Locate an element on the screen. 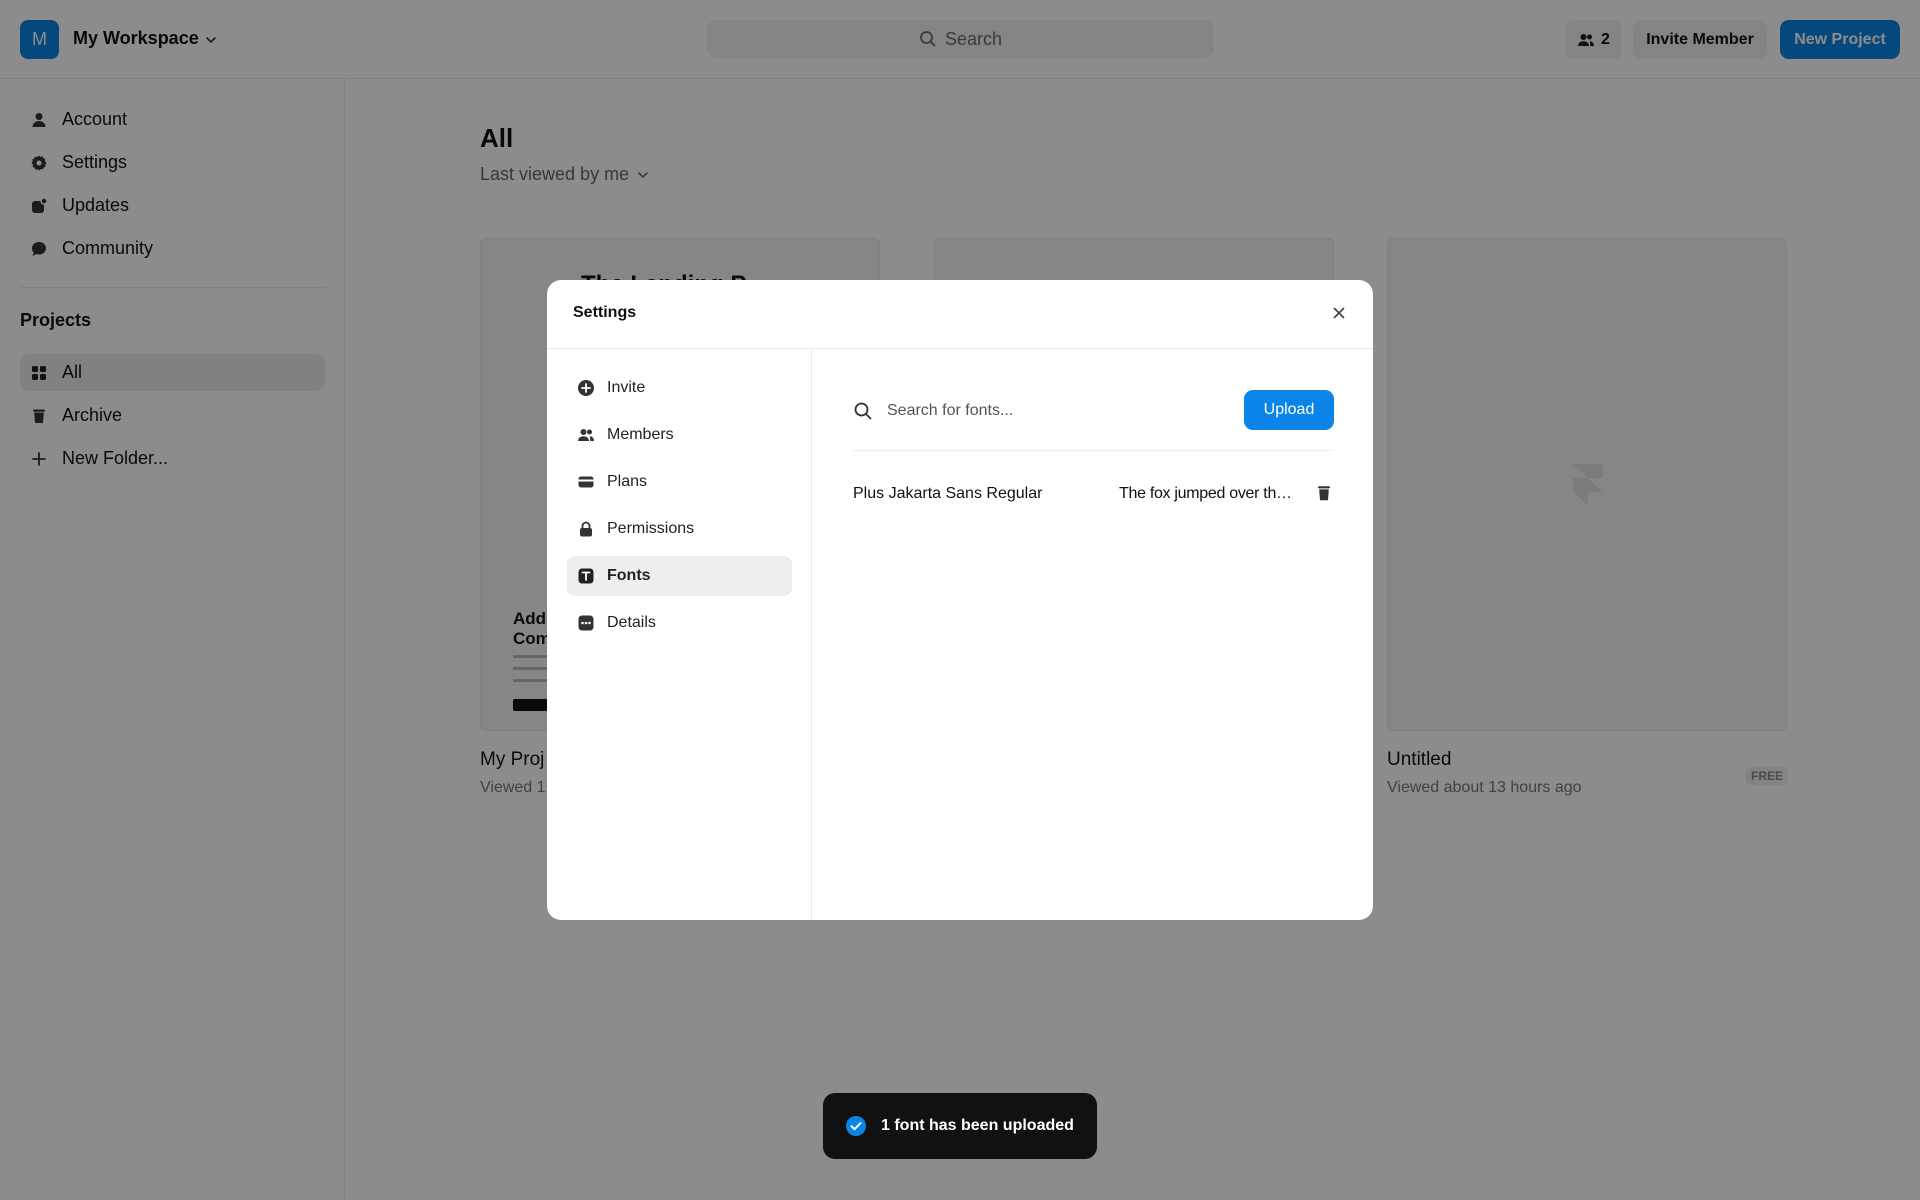 The image size is (1920, 1200). settings-nav-label: Details is located at coordinates (631, 622).